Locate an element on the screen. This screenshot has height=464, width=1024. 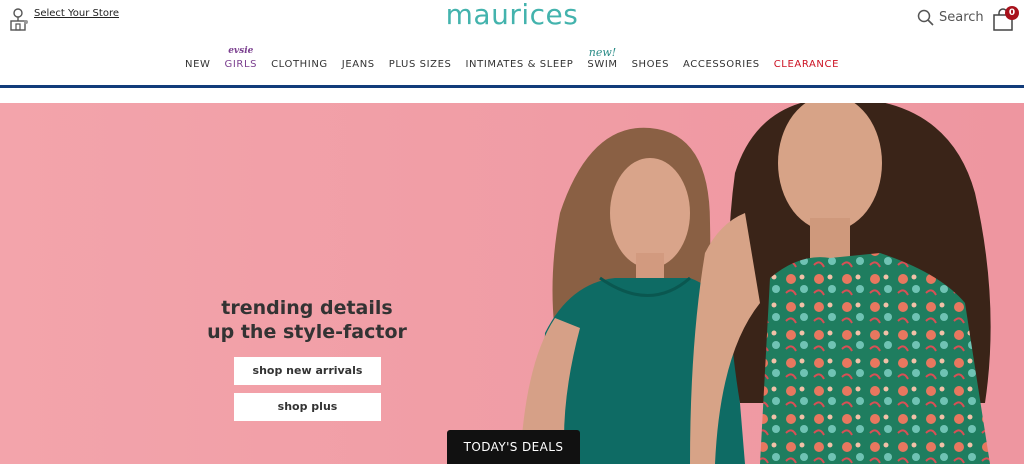
hero-headline-line1: trending details is located at coordinates (307, 308).